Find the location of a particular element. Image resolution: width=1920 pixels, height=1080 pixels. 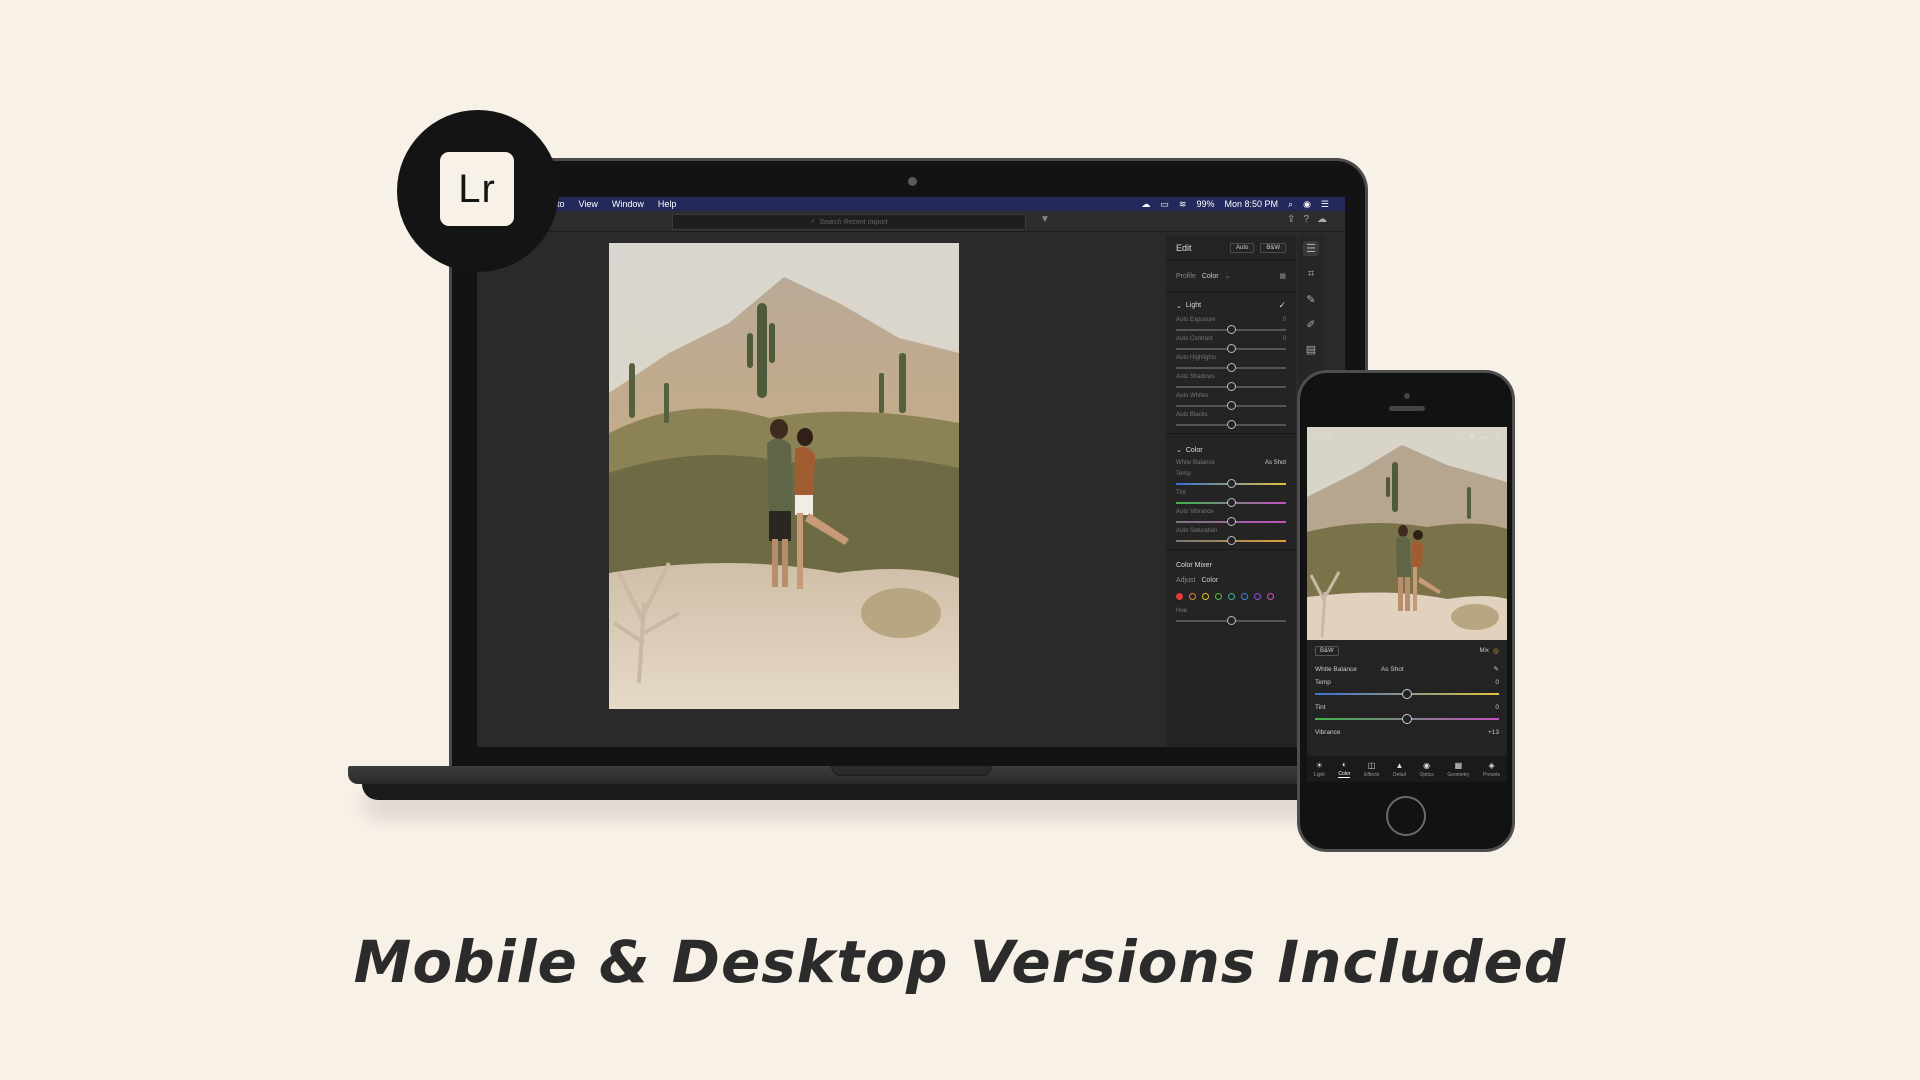

temp-value: 0 is located at coordinates (1497, 682).